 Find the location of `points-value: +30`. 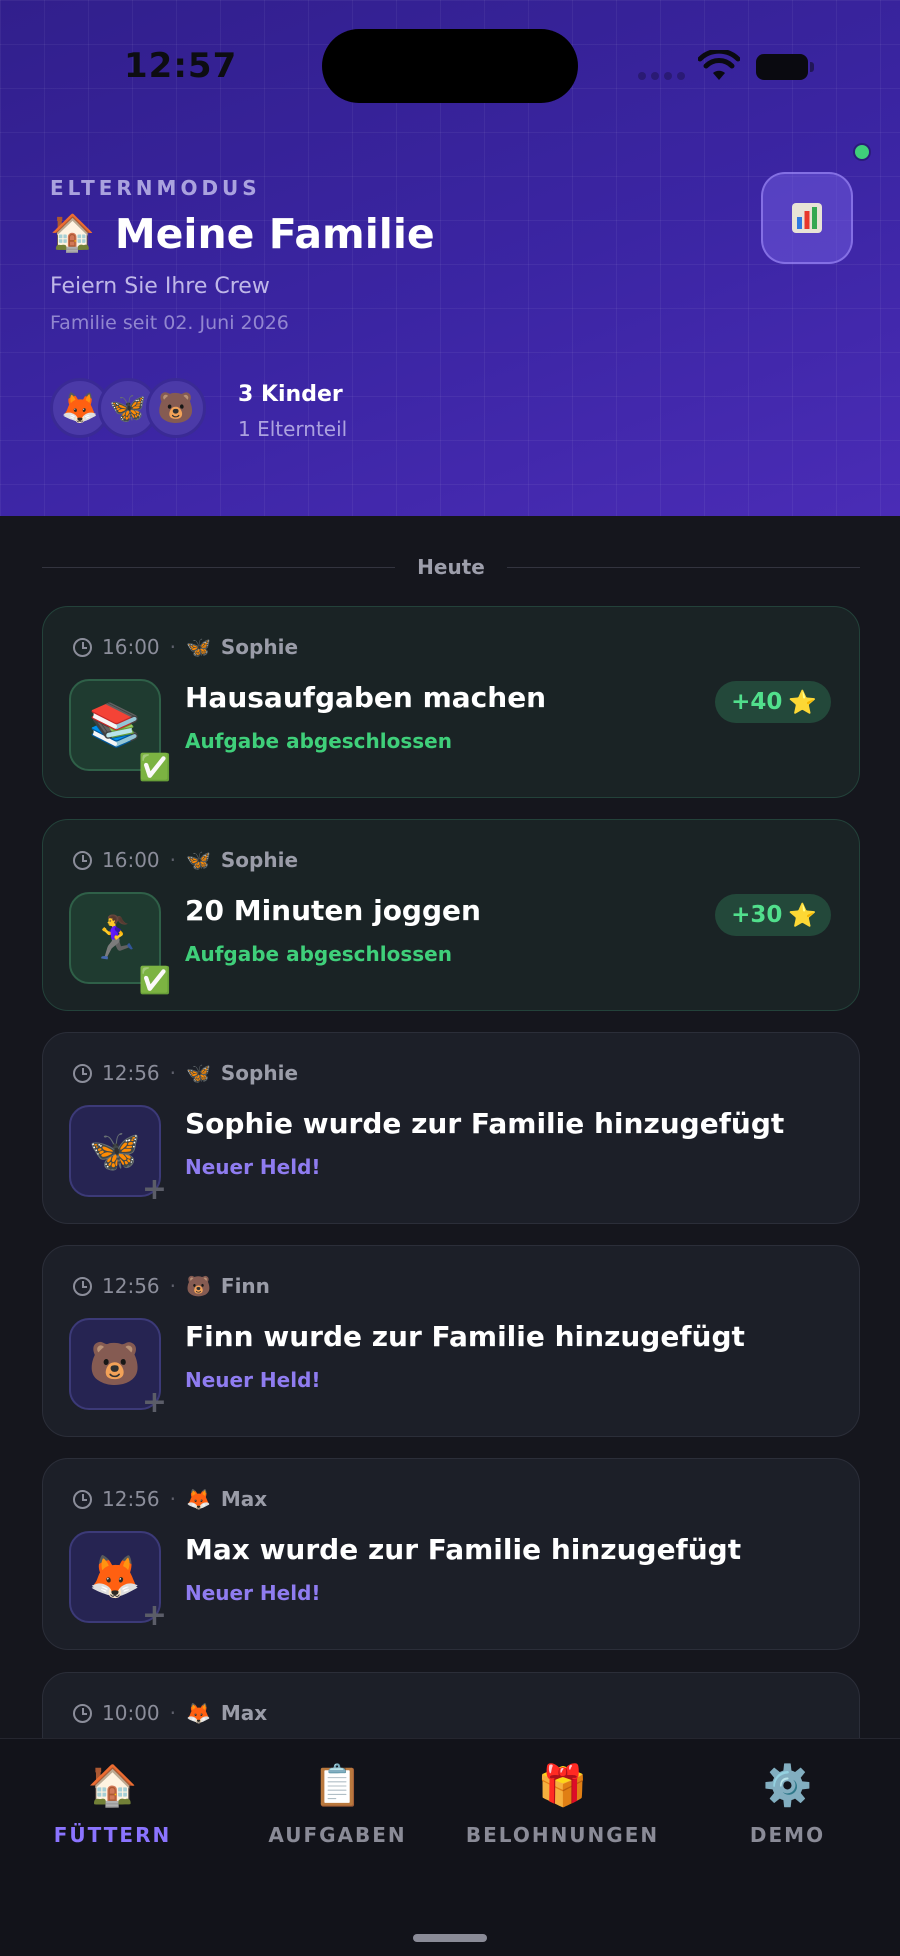

points-value: +30 is located at coordinates (757, 915).